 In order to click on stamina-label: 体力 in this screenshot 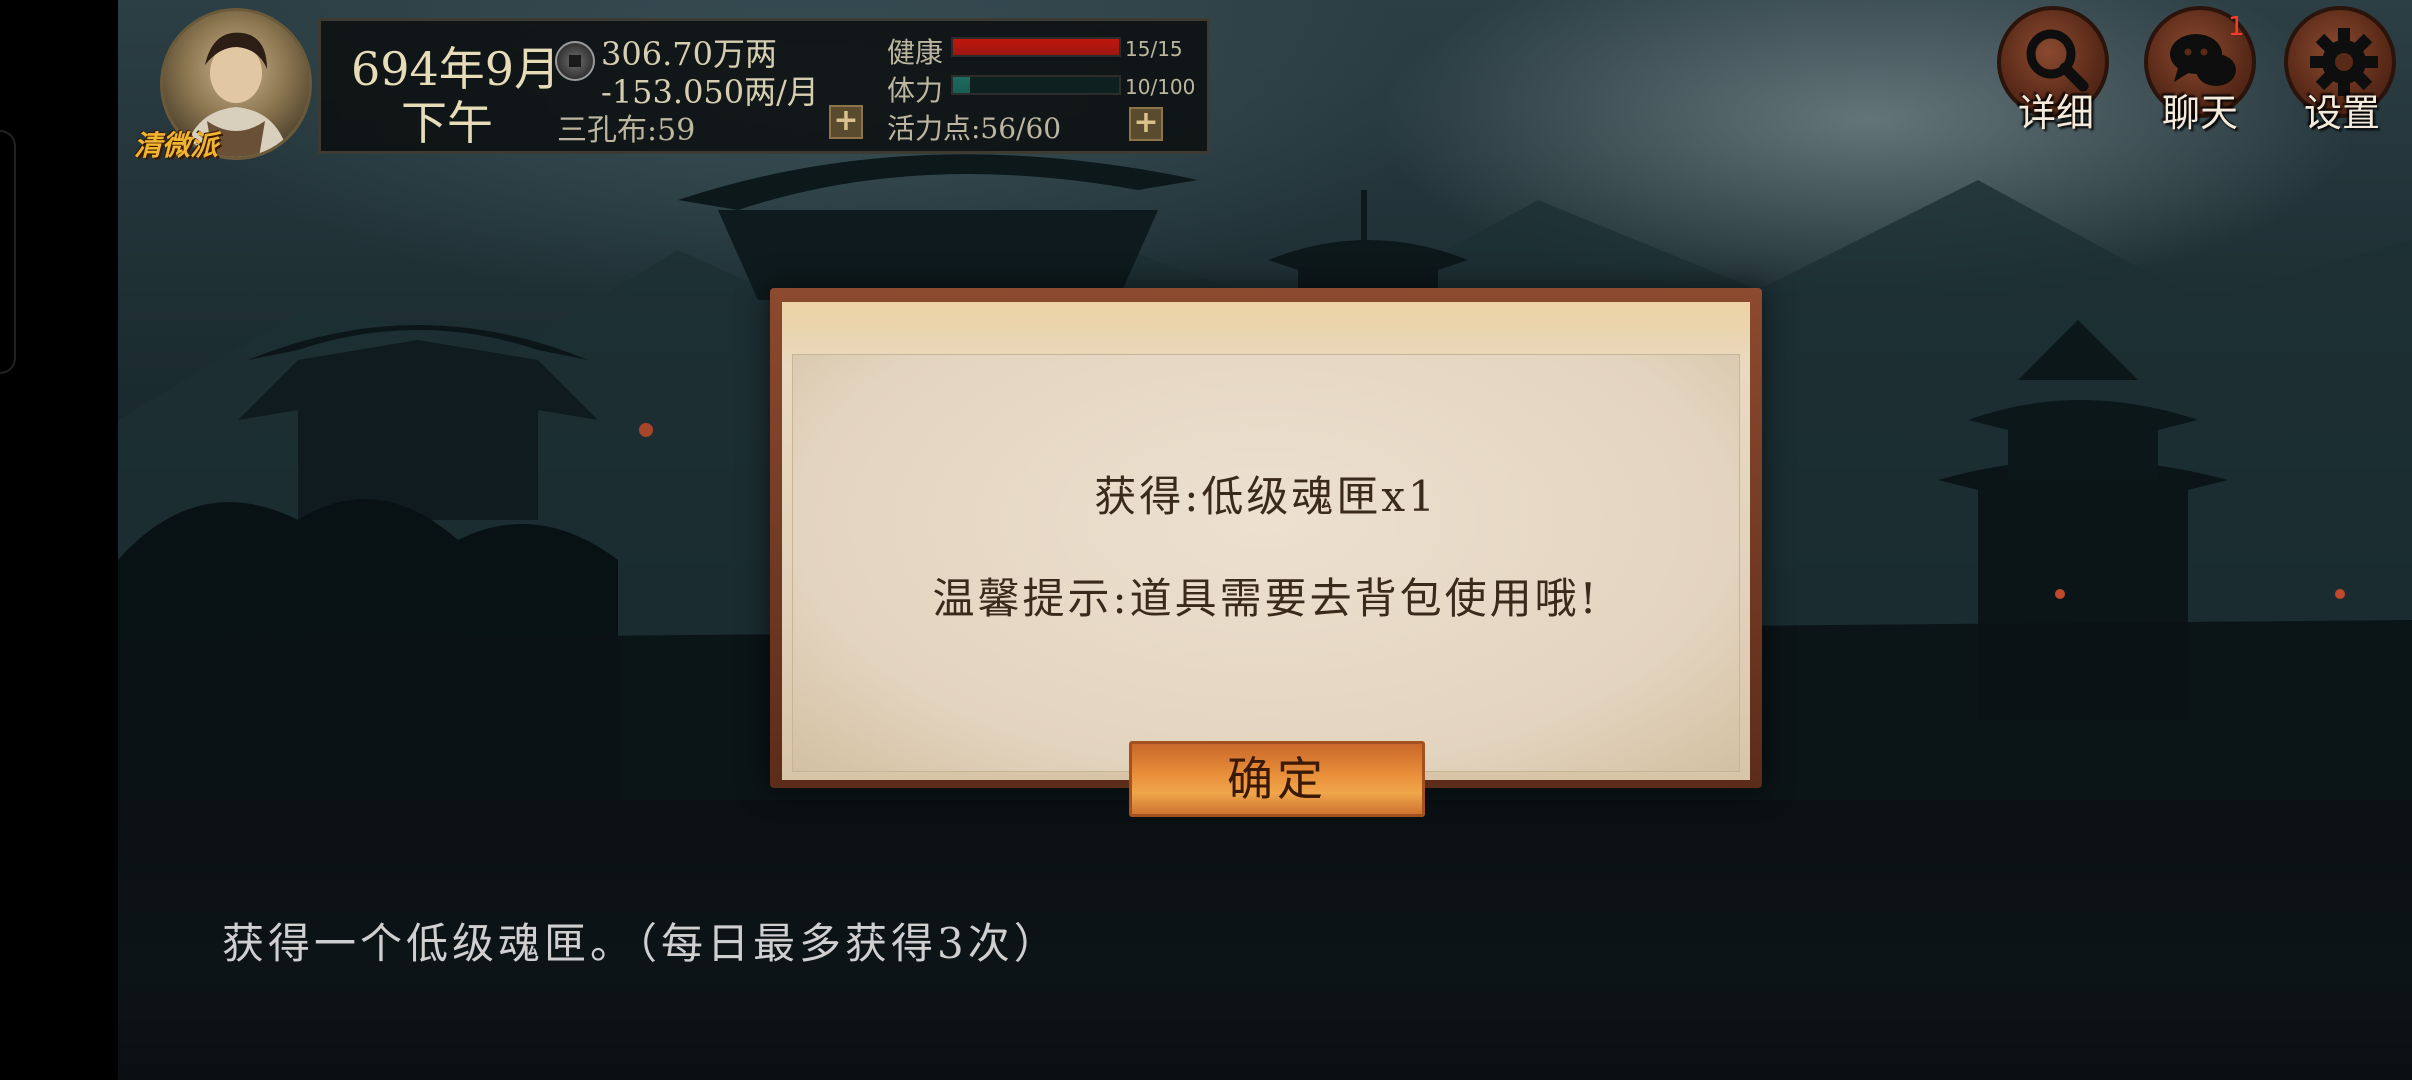, I will do `click(915, 90)`.